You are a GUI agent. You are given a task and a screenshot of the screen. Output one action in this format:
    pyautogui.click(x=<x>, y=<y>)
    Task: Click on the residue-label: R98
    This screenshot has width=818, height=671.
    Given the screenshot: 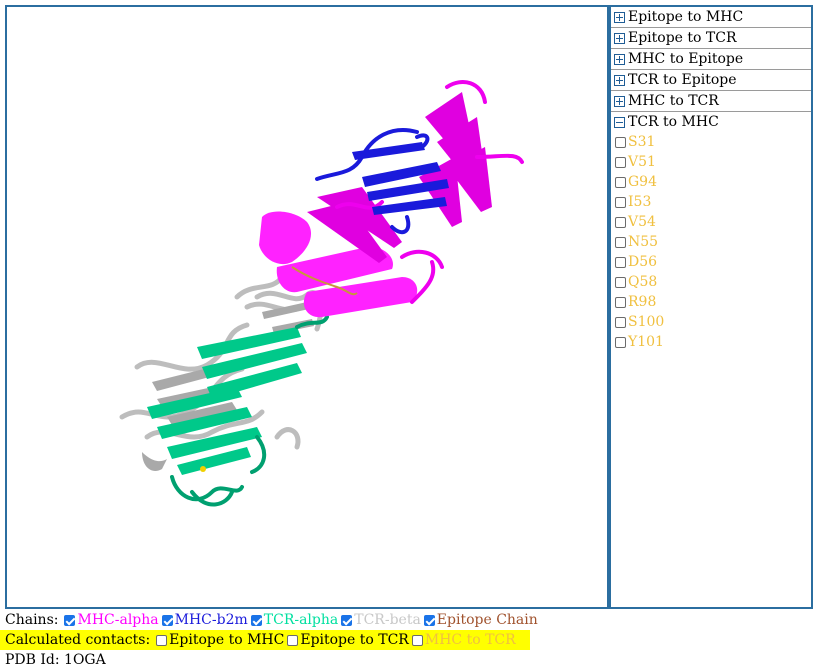 What is the action you would take?
    pyautogui.click(x=642, y=302)
    